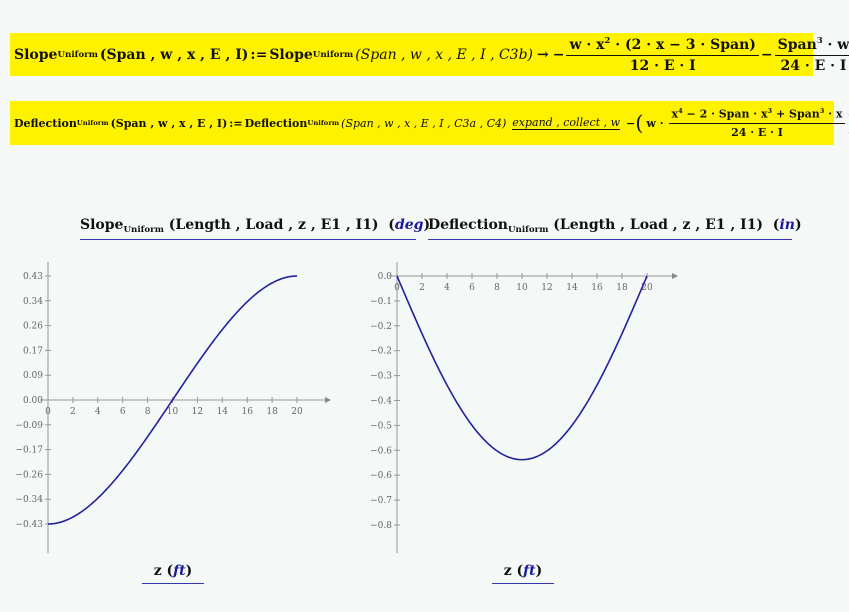 This screenshot has width=849, height=612. I want to click on slope-y-tick-label: 0.43, so click(33, 277).